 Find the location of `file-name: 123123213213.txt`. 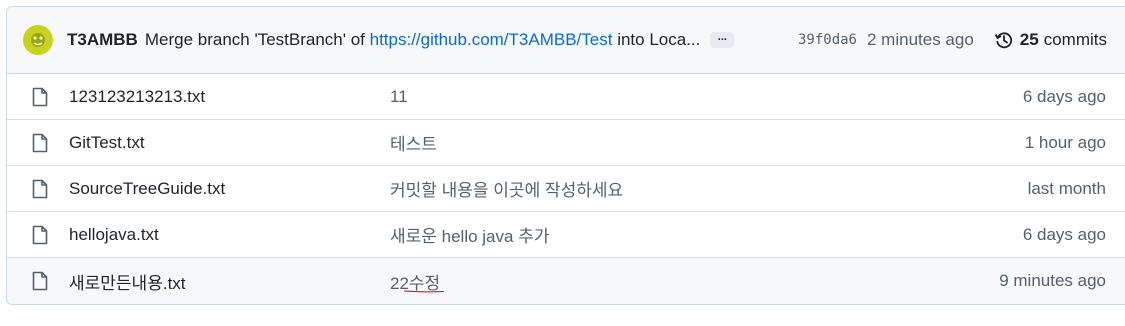

file-name: 123123213213.txt is located at coordinates (137, 97).